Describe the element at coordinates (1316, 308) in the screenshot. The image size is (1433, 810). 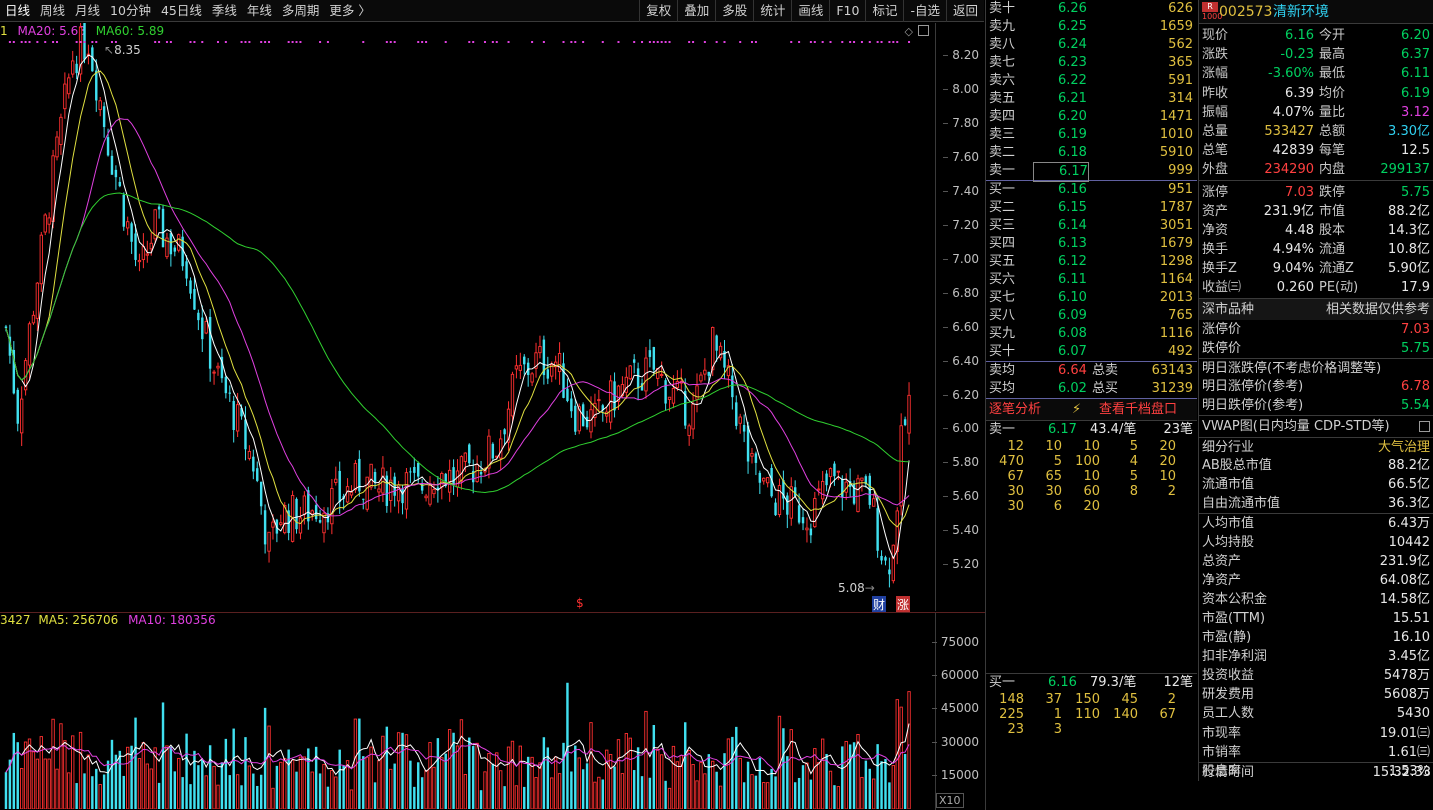
I see `market-row: 深市品种 相关数据仅供参考` at that location.